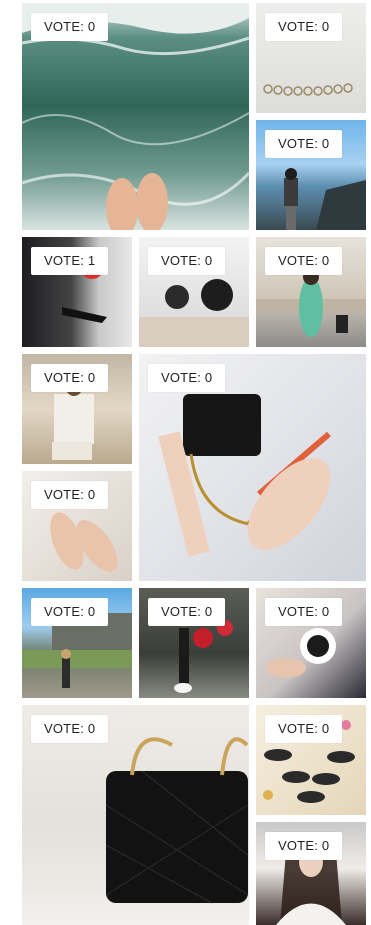 This screenshot has width=371, height=925. What do you see at coordinates (194, 643) in the screenshot?
I see `photo-tile-roses: VOTE: 0` at bounding box center [194, 643].